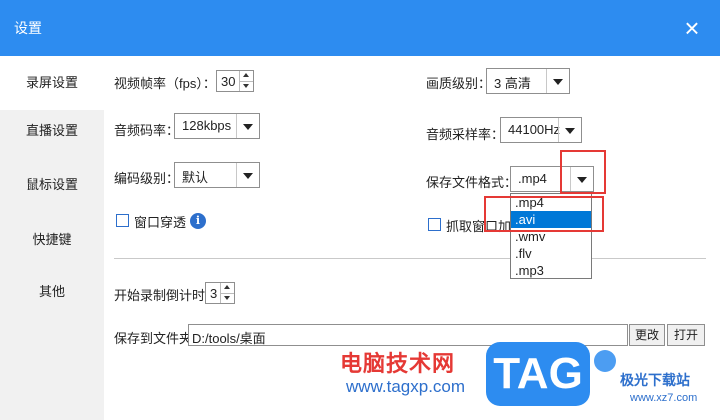  Describe the element at coordinates (246, 86) in the screenshot. I see `fps-down-icon` at that location.